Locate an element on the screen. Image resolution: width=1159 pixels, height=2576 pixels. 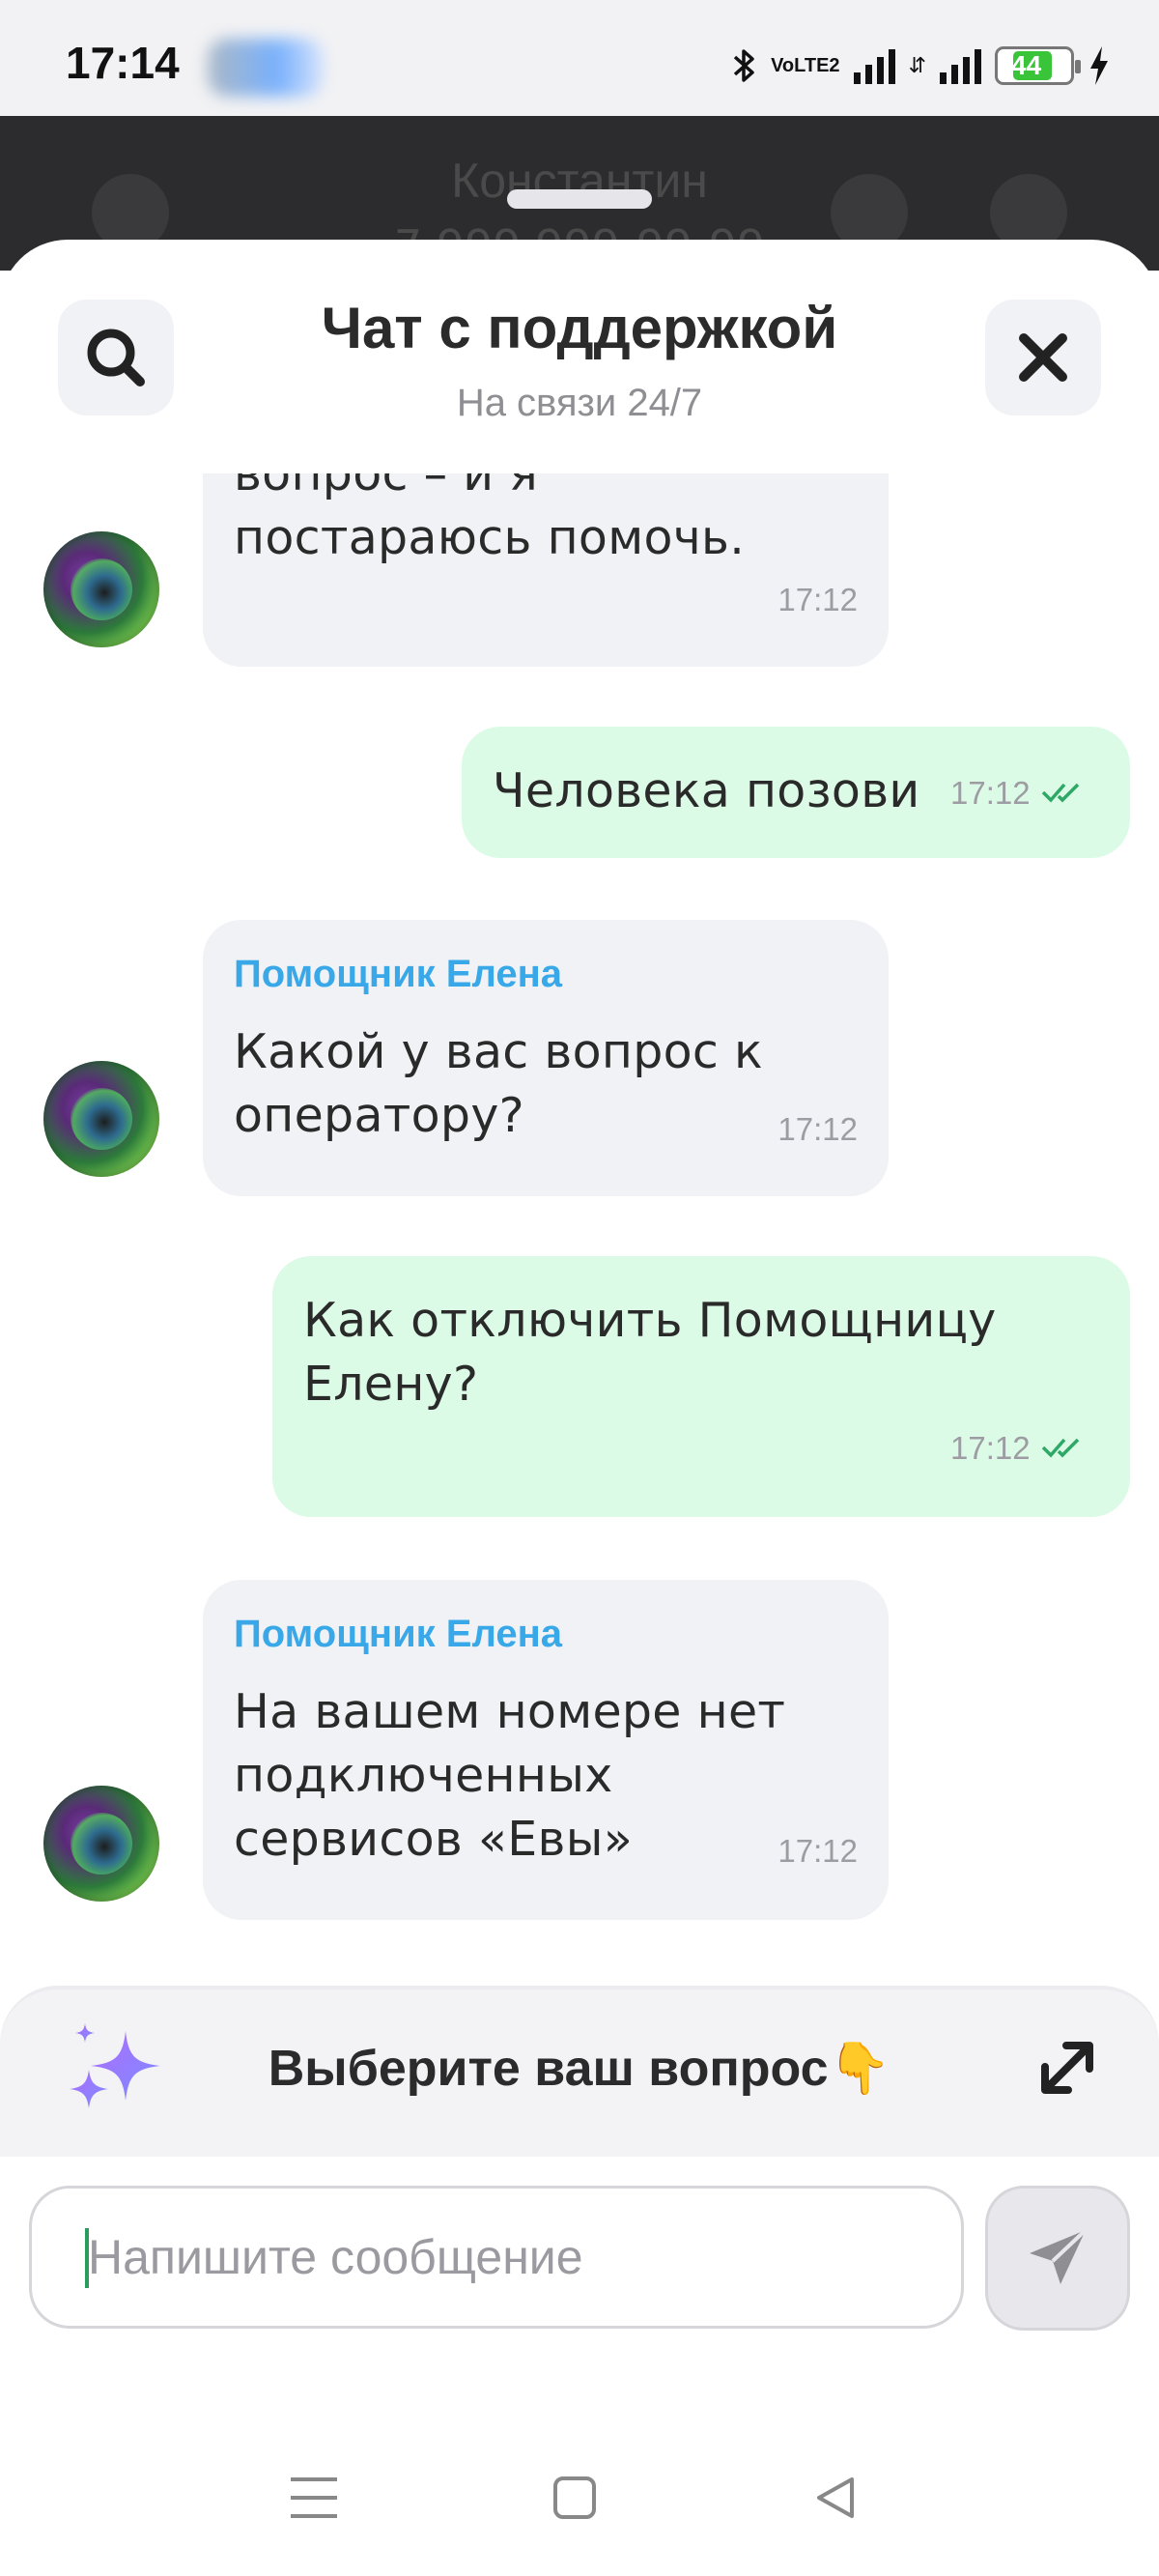
text-cursor is located at coordinates (87, 2258).